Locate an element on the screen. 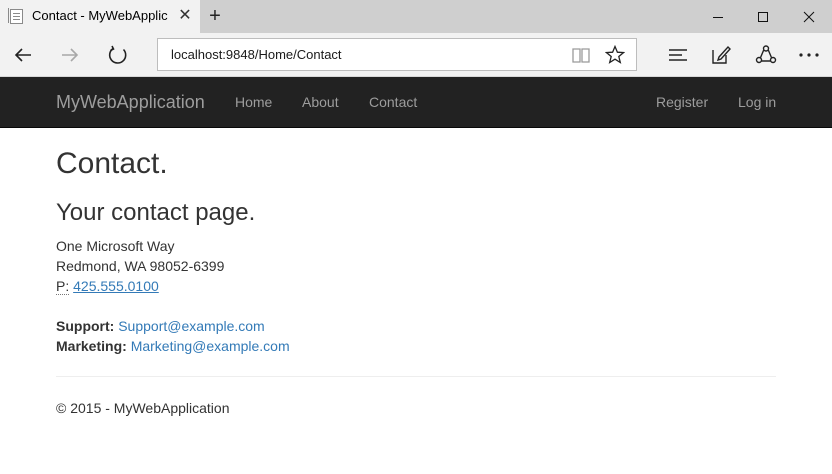 The width and height of the screenshot is (832, 474). page-title: Contact. is located at coordinates (112, 163).